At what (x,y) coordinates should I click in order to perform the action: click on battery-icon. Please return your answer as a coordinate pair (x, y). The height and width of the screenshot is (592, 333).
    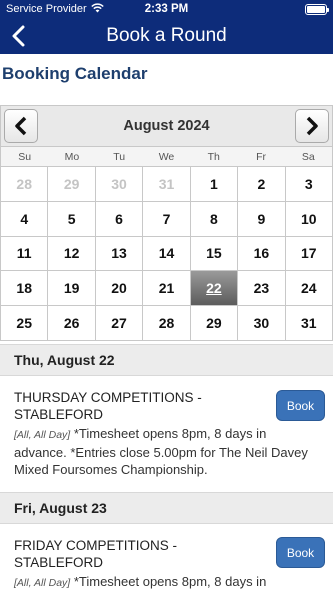
    Looking at the image, I should click on (317, 9).